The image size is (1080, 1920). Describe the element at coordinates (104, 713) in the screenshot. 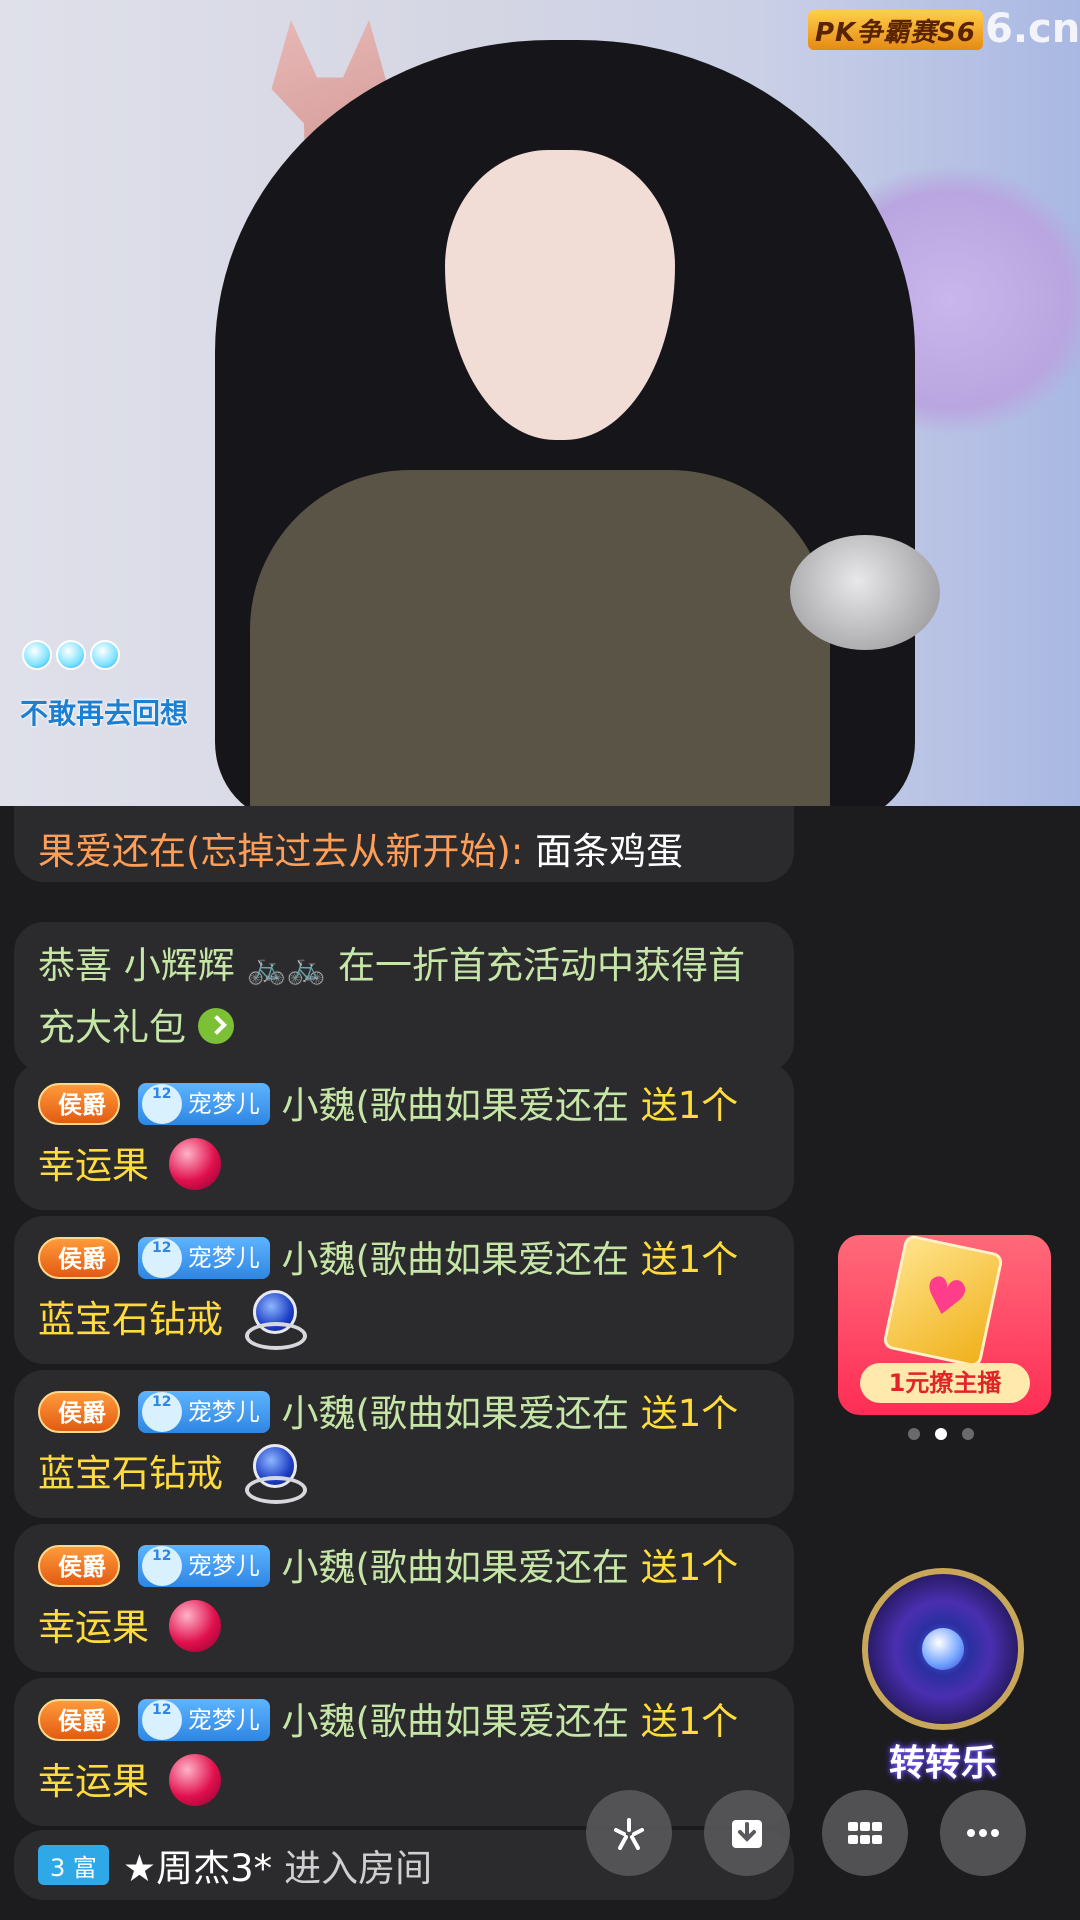

I see `song-caption: 不敢再去回想` at that location.